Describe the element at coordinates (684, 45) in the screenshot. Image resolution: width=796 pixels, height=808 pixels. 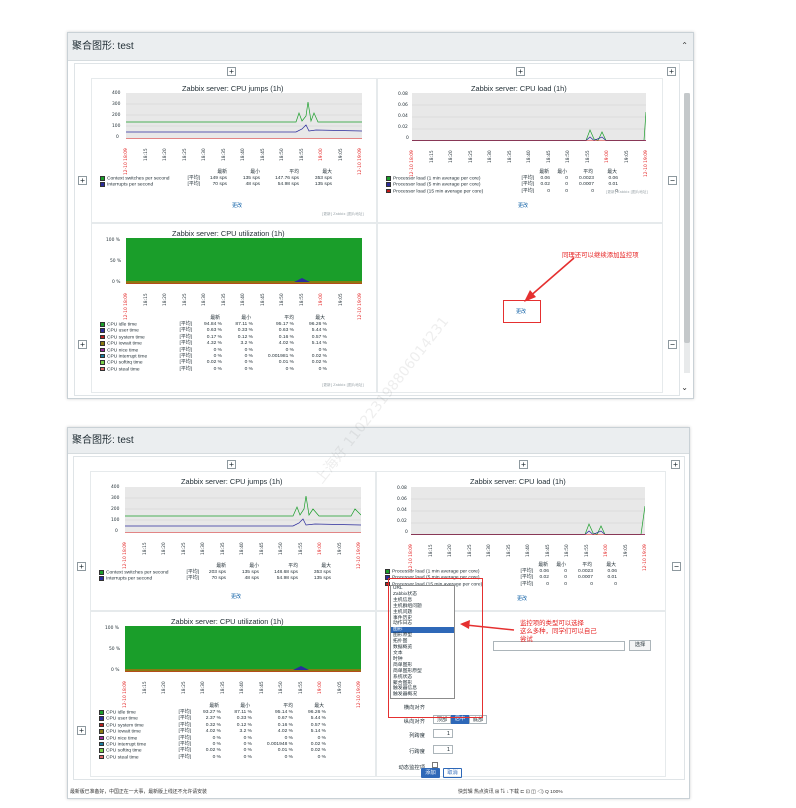
I see `chevron-up-icon: ⌃` at that location.